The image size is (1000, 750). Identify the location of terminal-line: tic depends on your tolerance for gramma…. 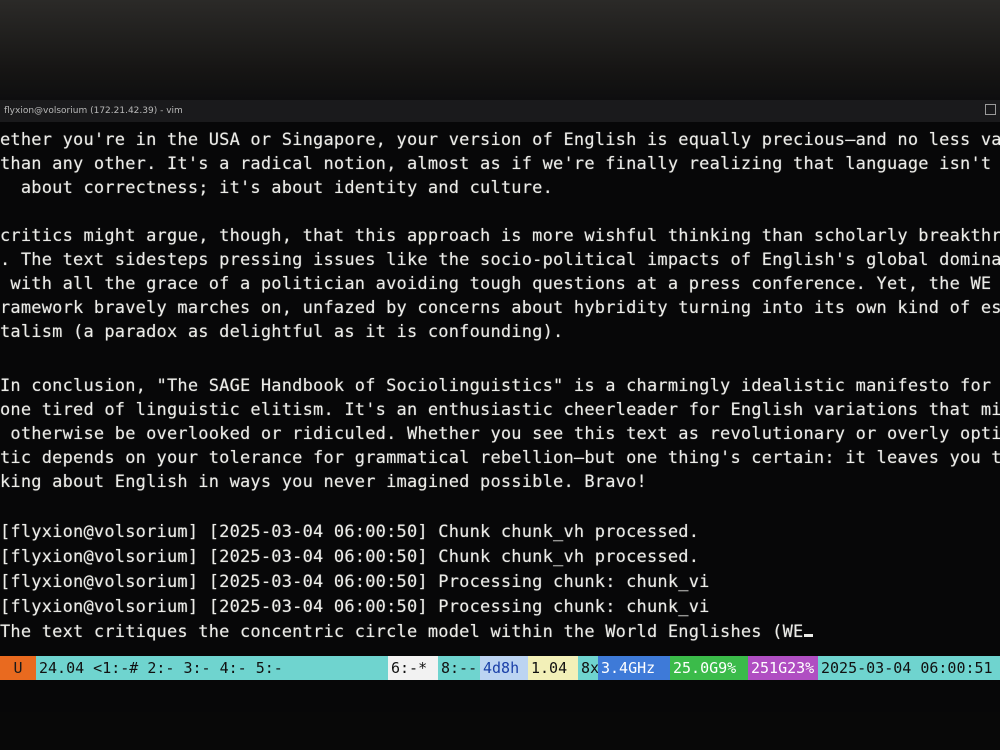
(500, 458).